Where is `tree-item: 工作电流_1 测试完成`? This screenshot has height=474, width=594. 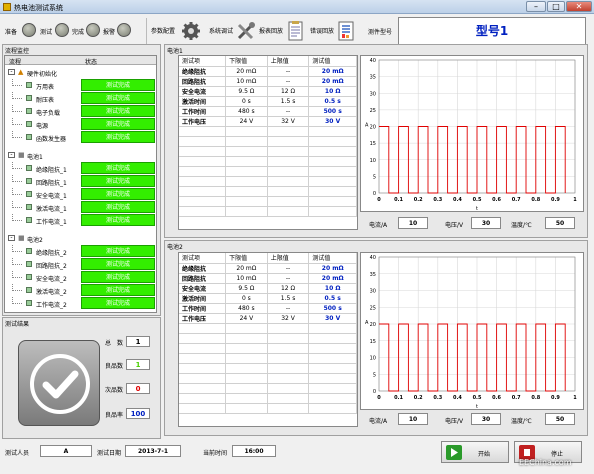
tree-item: 工作电流_1 测试完成 is located at coordinates (80, 220).